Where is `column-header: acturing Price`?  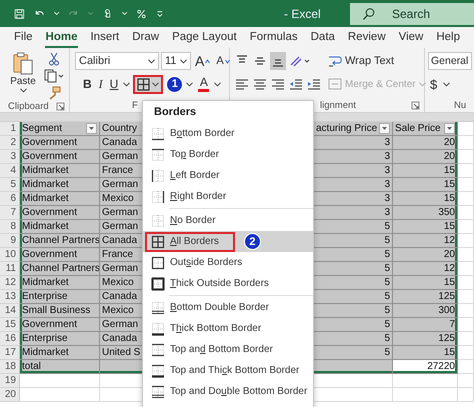
column-header: acturing Price is located at coordinates (353, 129).